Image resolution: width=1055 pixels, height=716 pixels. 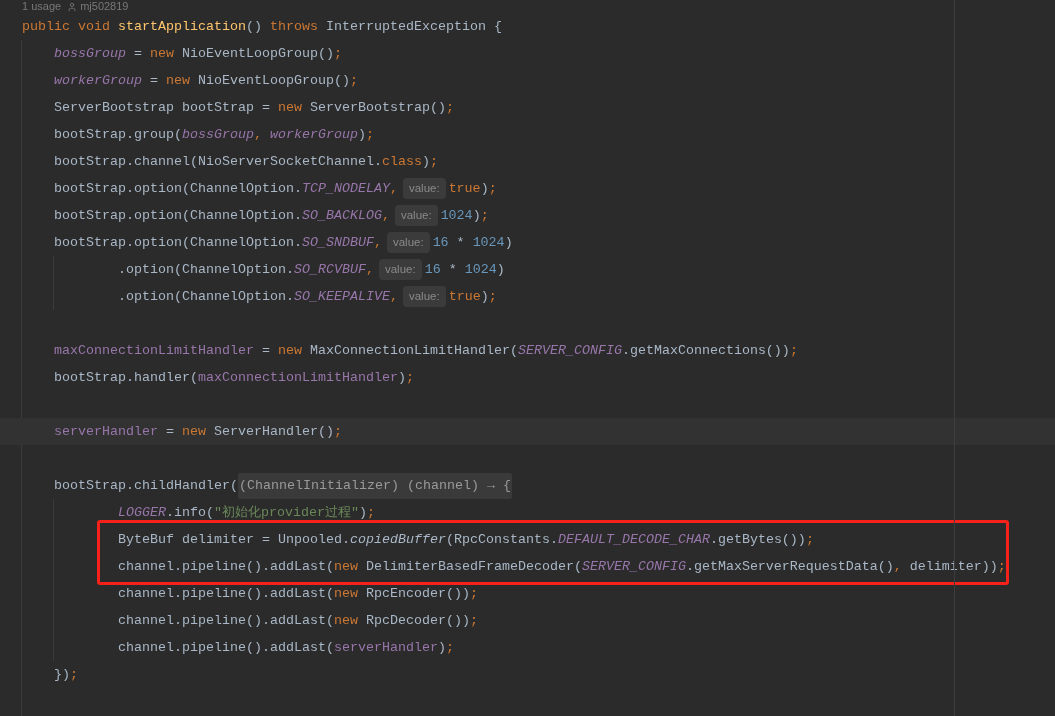 I want to click on code-text: bootStrap.channel(NioServerSocketChannel.class);, so click(x=246, y=161).